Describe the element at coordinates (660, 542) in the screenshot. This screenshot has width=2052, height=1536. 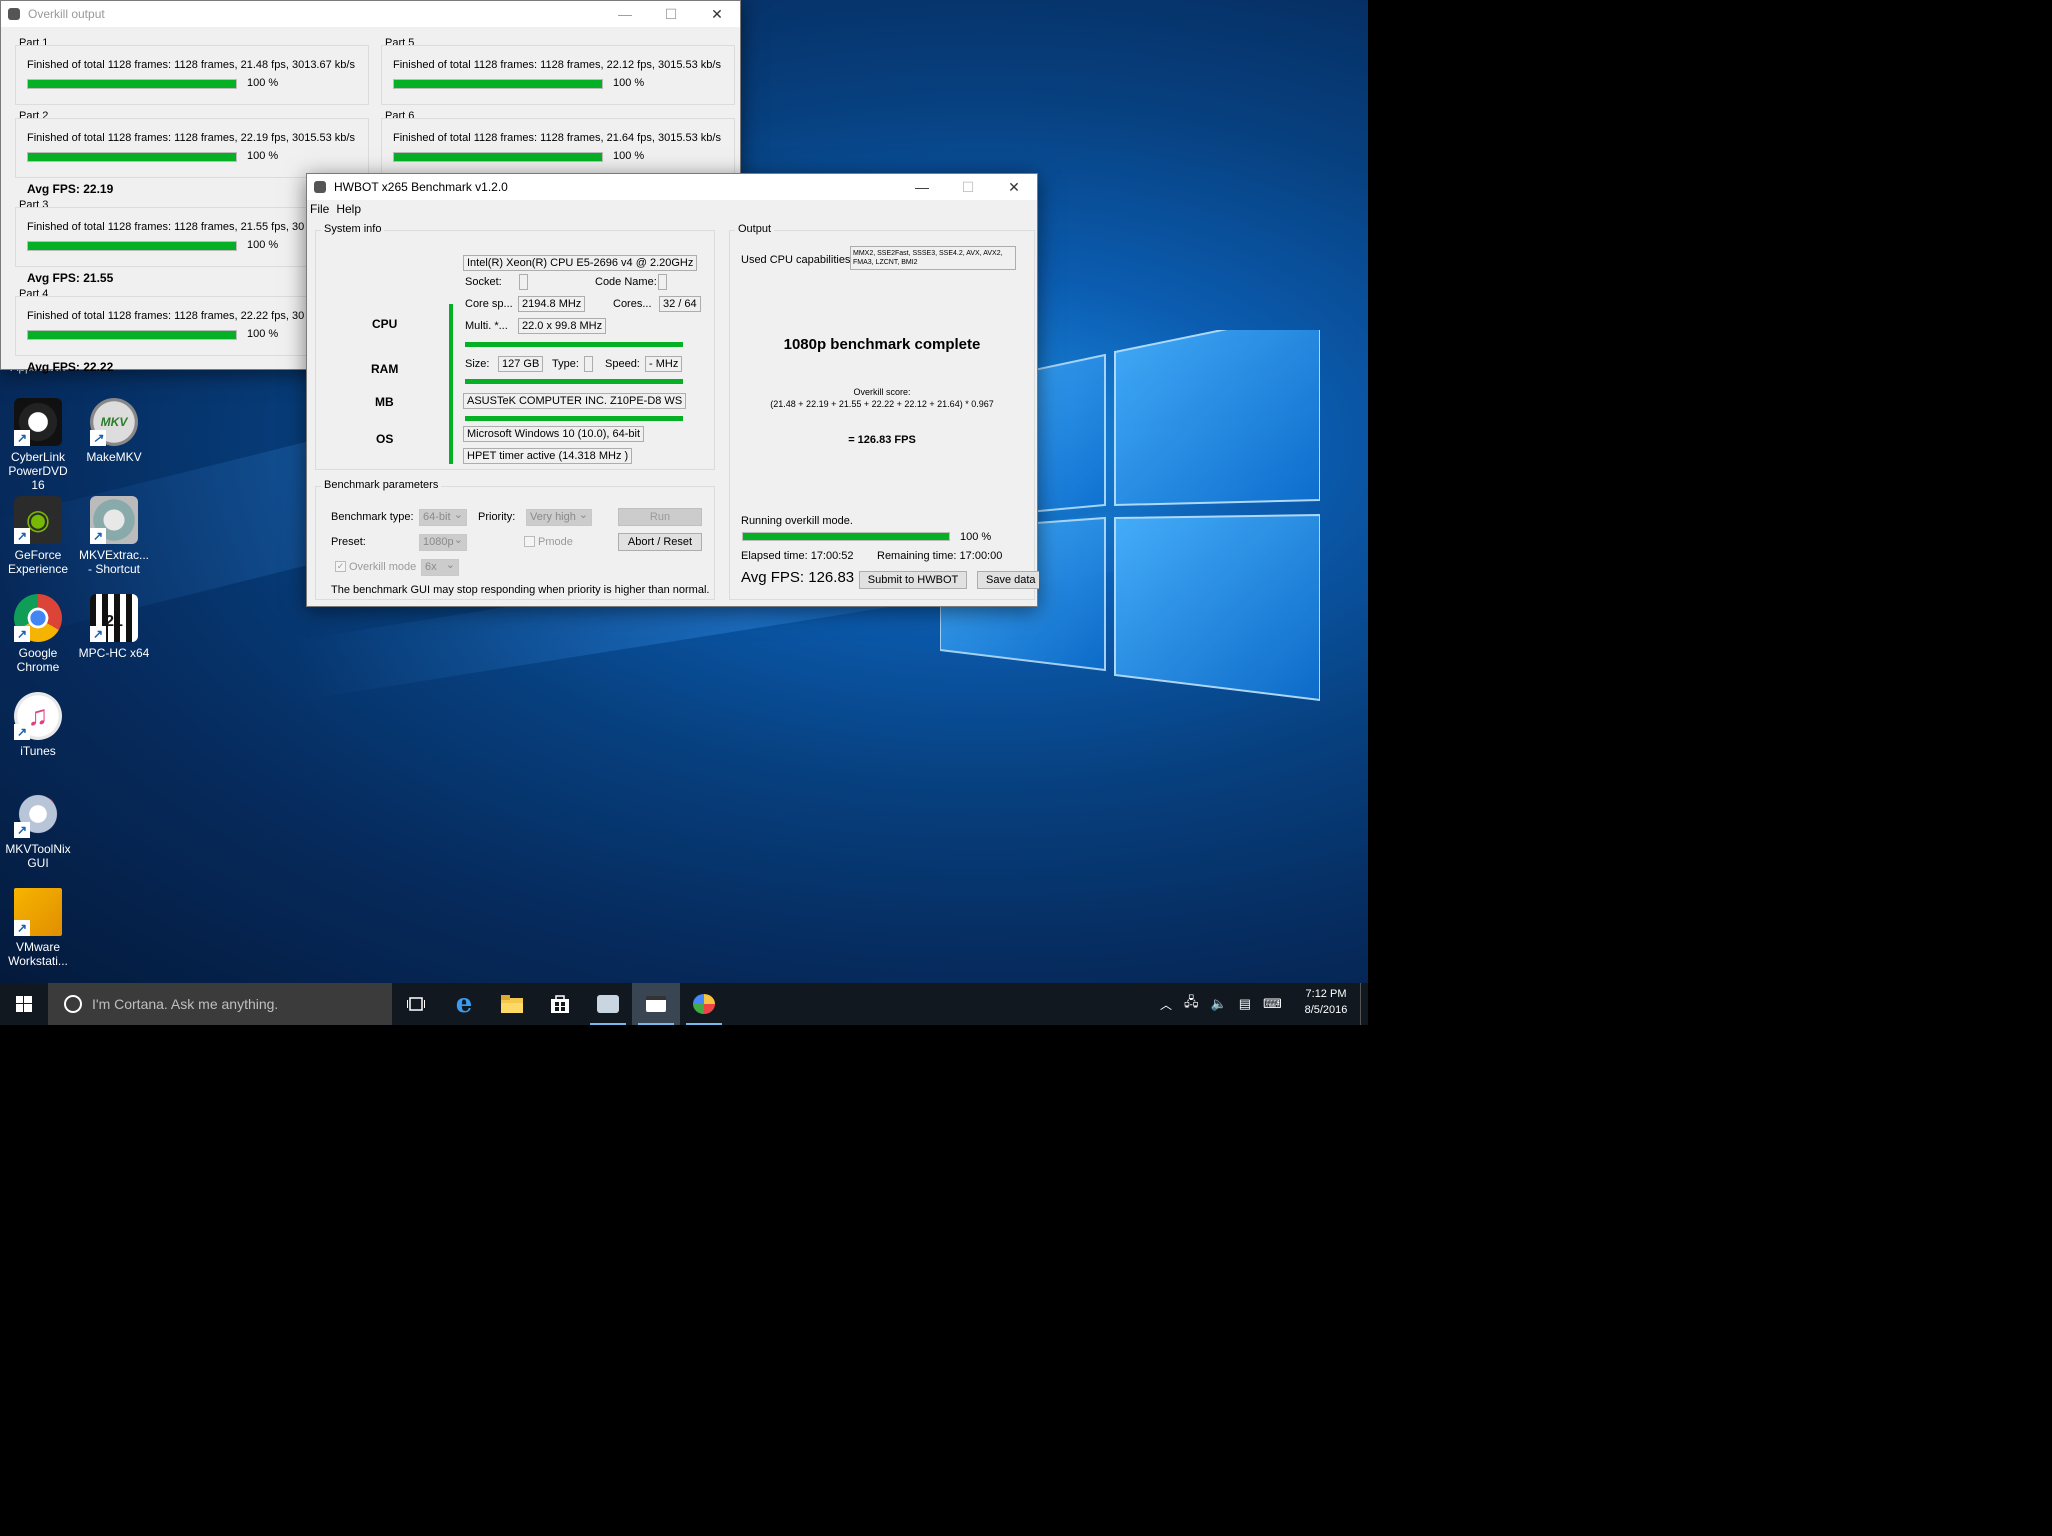
I see `abort-reset-button: Abort / Reset` at that location.